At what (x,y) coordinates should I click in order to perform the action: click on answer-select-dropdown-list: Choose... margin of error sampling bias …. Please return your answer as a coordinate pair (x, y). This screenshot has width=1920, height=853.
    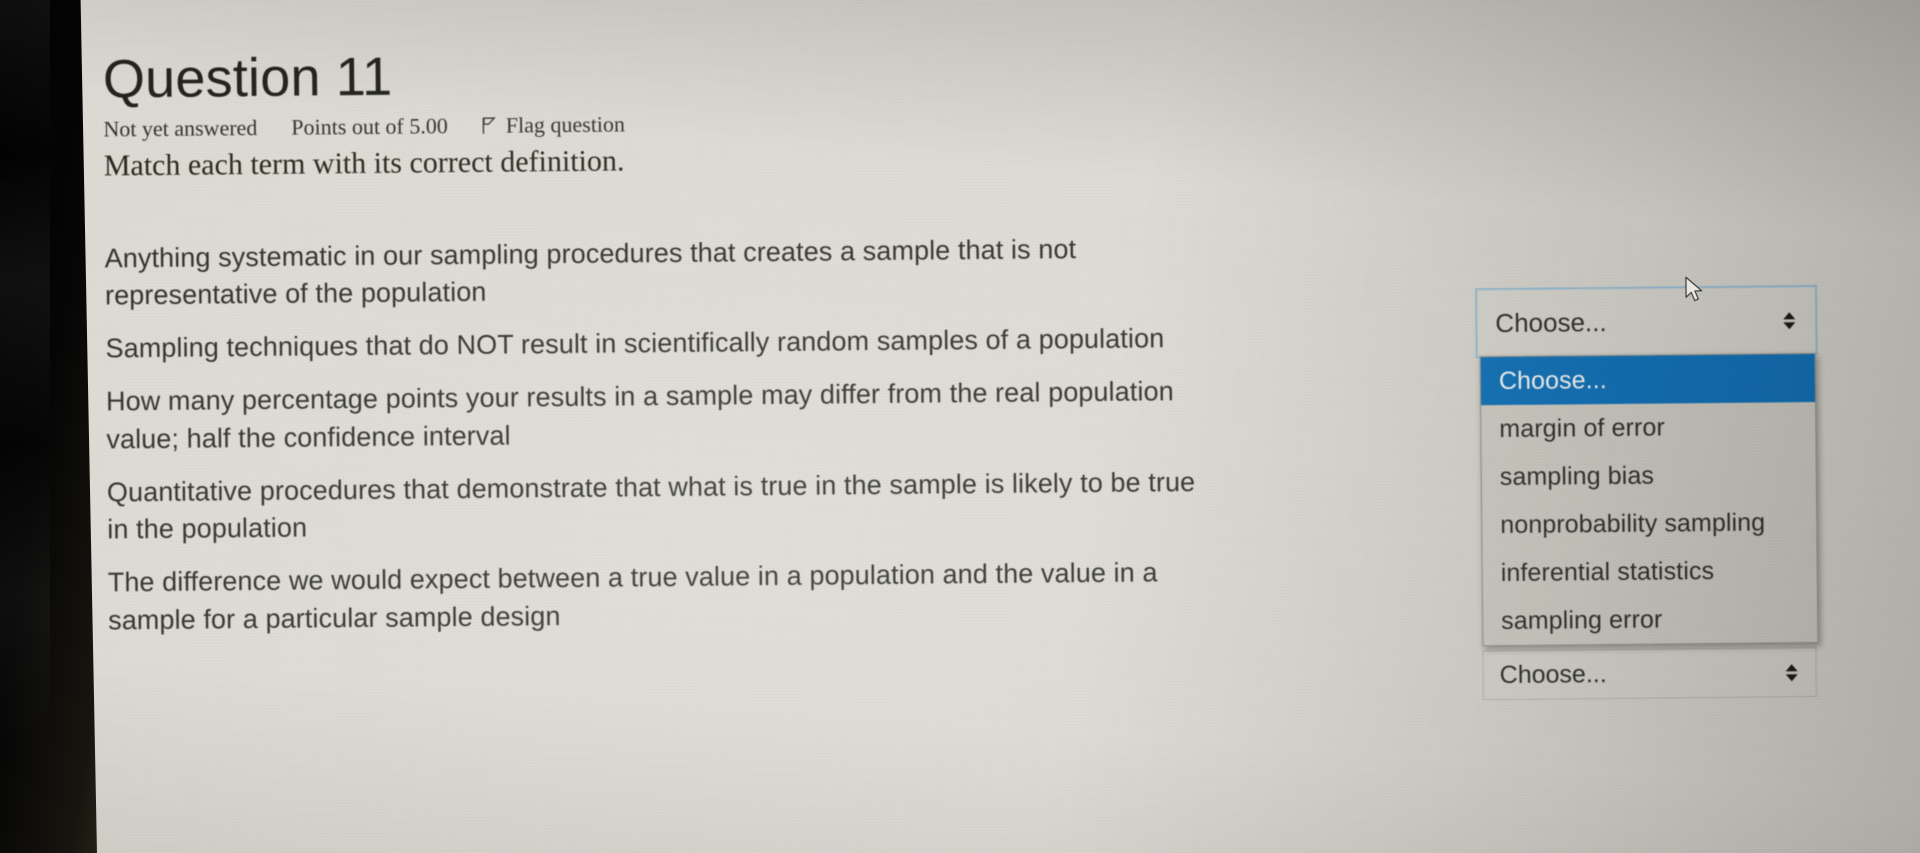
    Looking at the image, I should click on (1649, 500).